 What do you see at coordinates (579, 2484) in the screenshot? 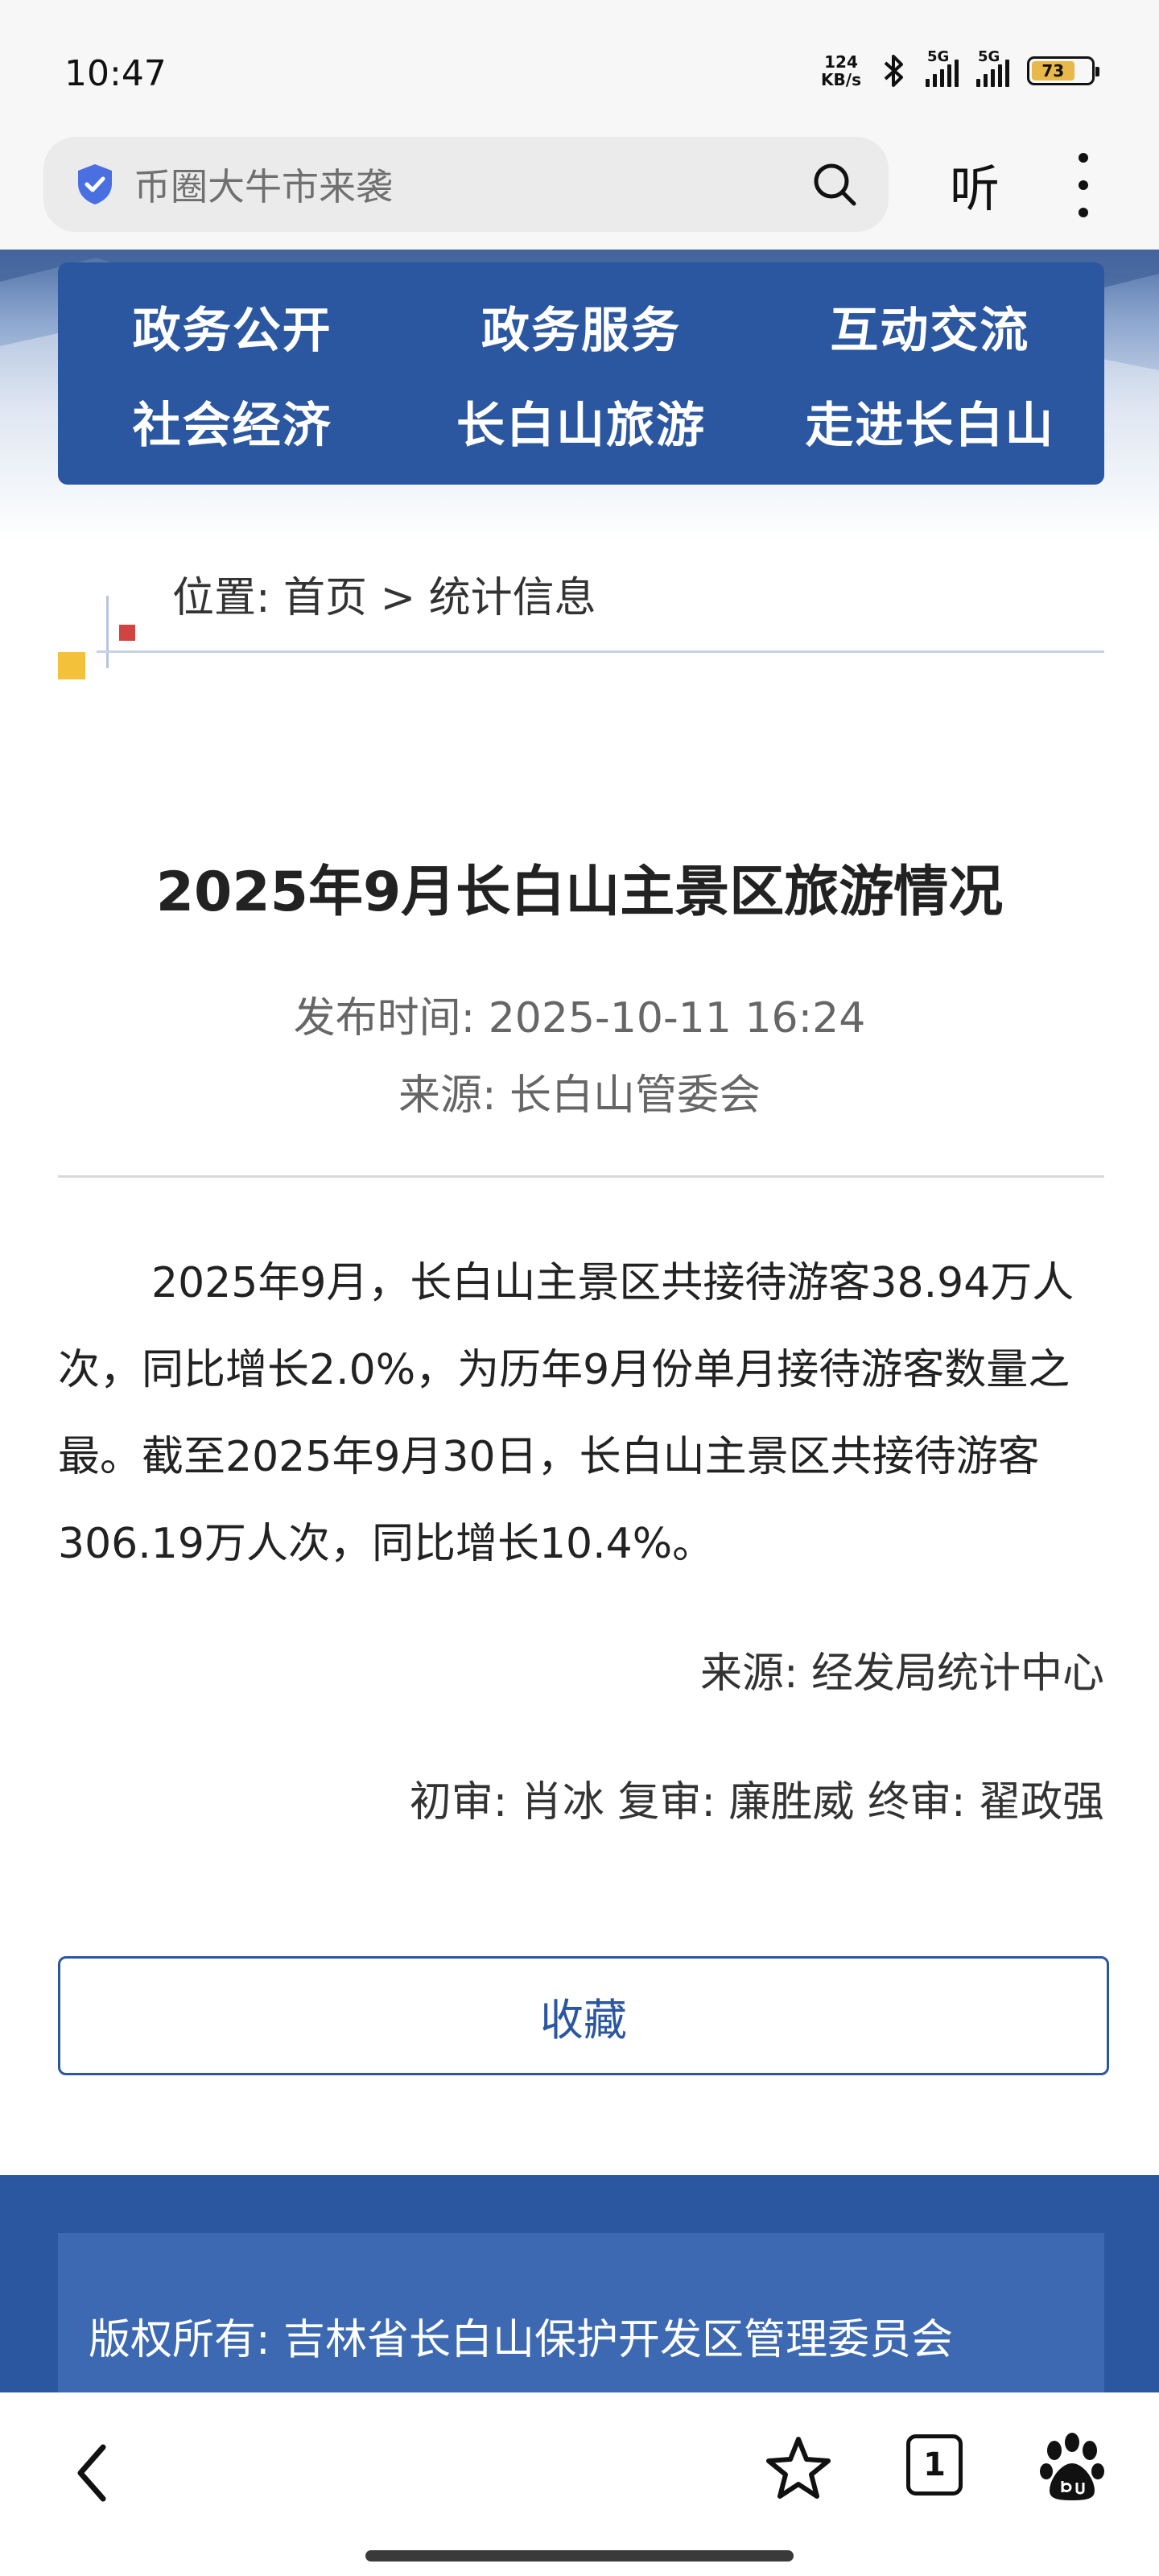
I see `browser-bottom-nav: 1` at bounding box center [579, 2484].